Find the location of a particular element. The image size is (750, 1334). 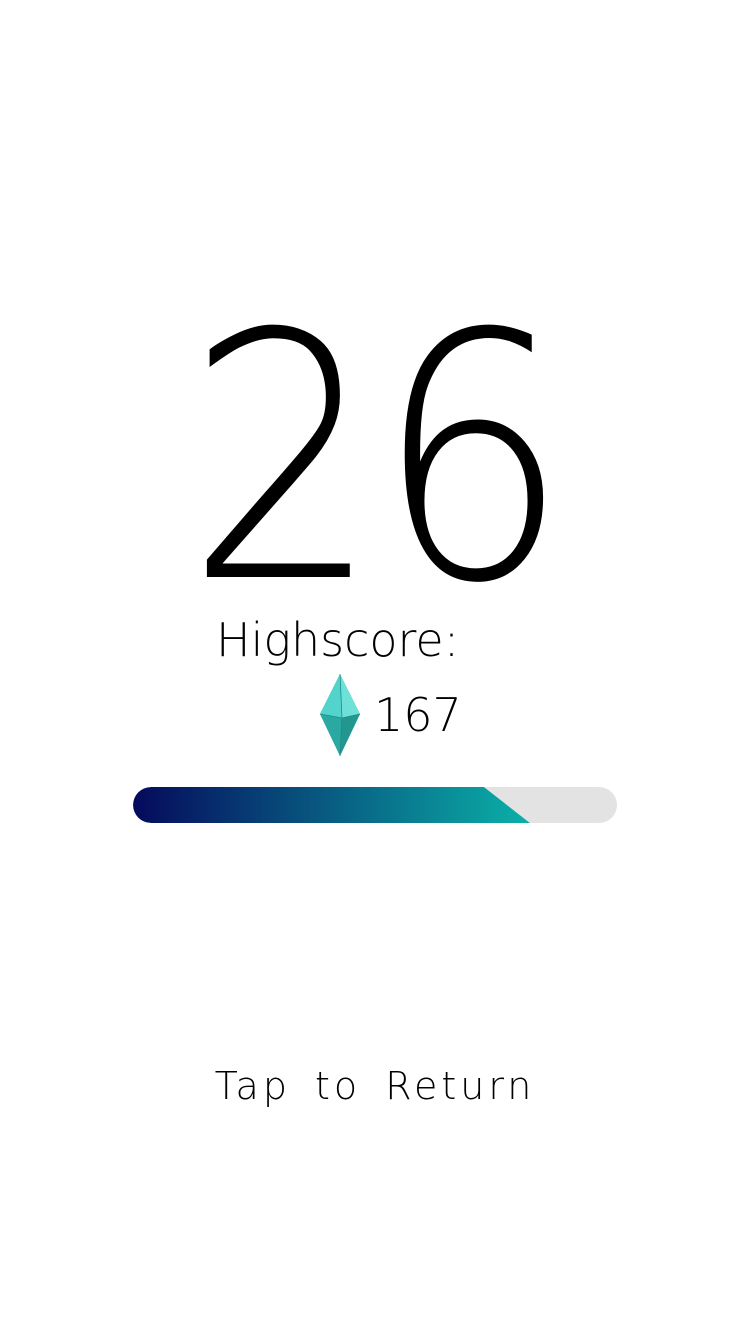

gem-count: 167 is located at coordinates (418, 715).